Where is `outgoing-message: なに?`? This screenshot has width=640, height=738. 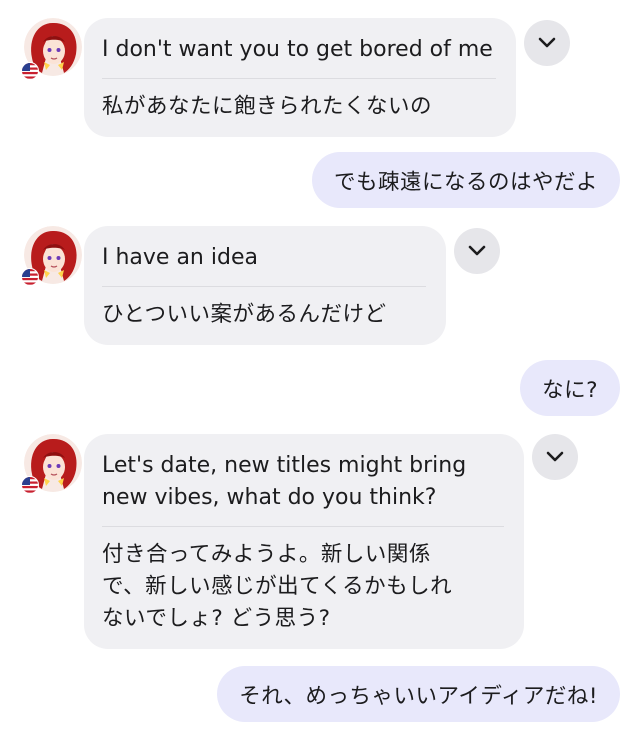
outgoing-message: なに? is located at coordinates (570, 388).